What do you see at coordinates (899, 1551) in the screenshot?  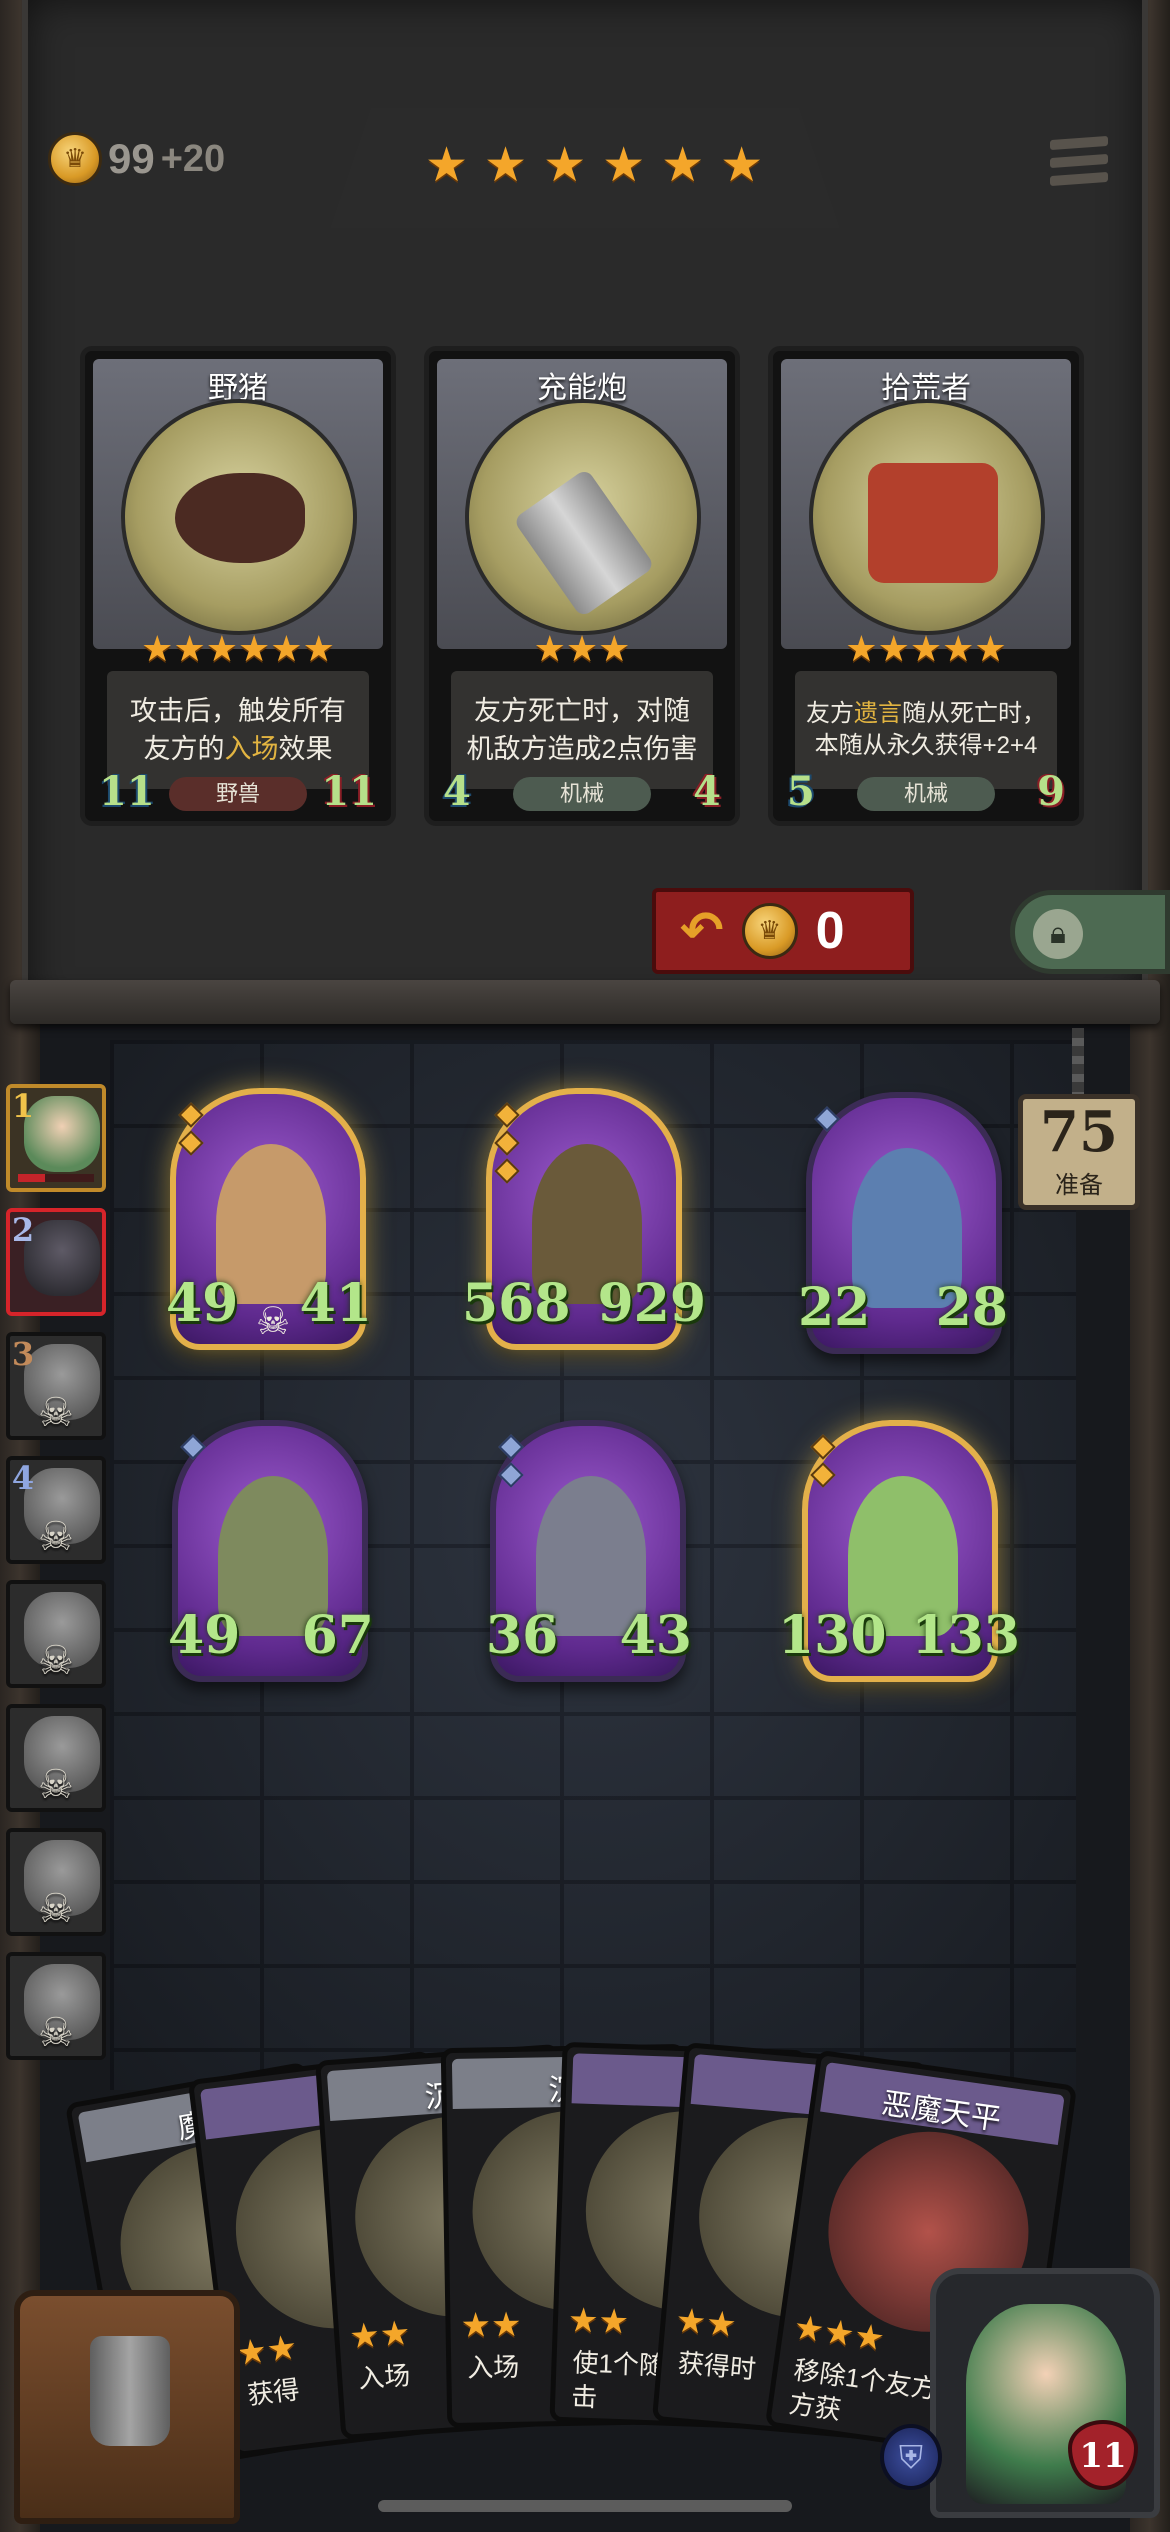 I see `board-minion: 130 133` at bounding box center [899, 1551].